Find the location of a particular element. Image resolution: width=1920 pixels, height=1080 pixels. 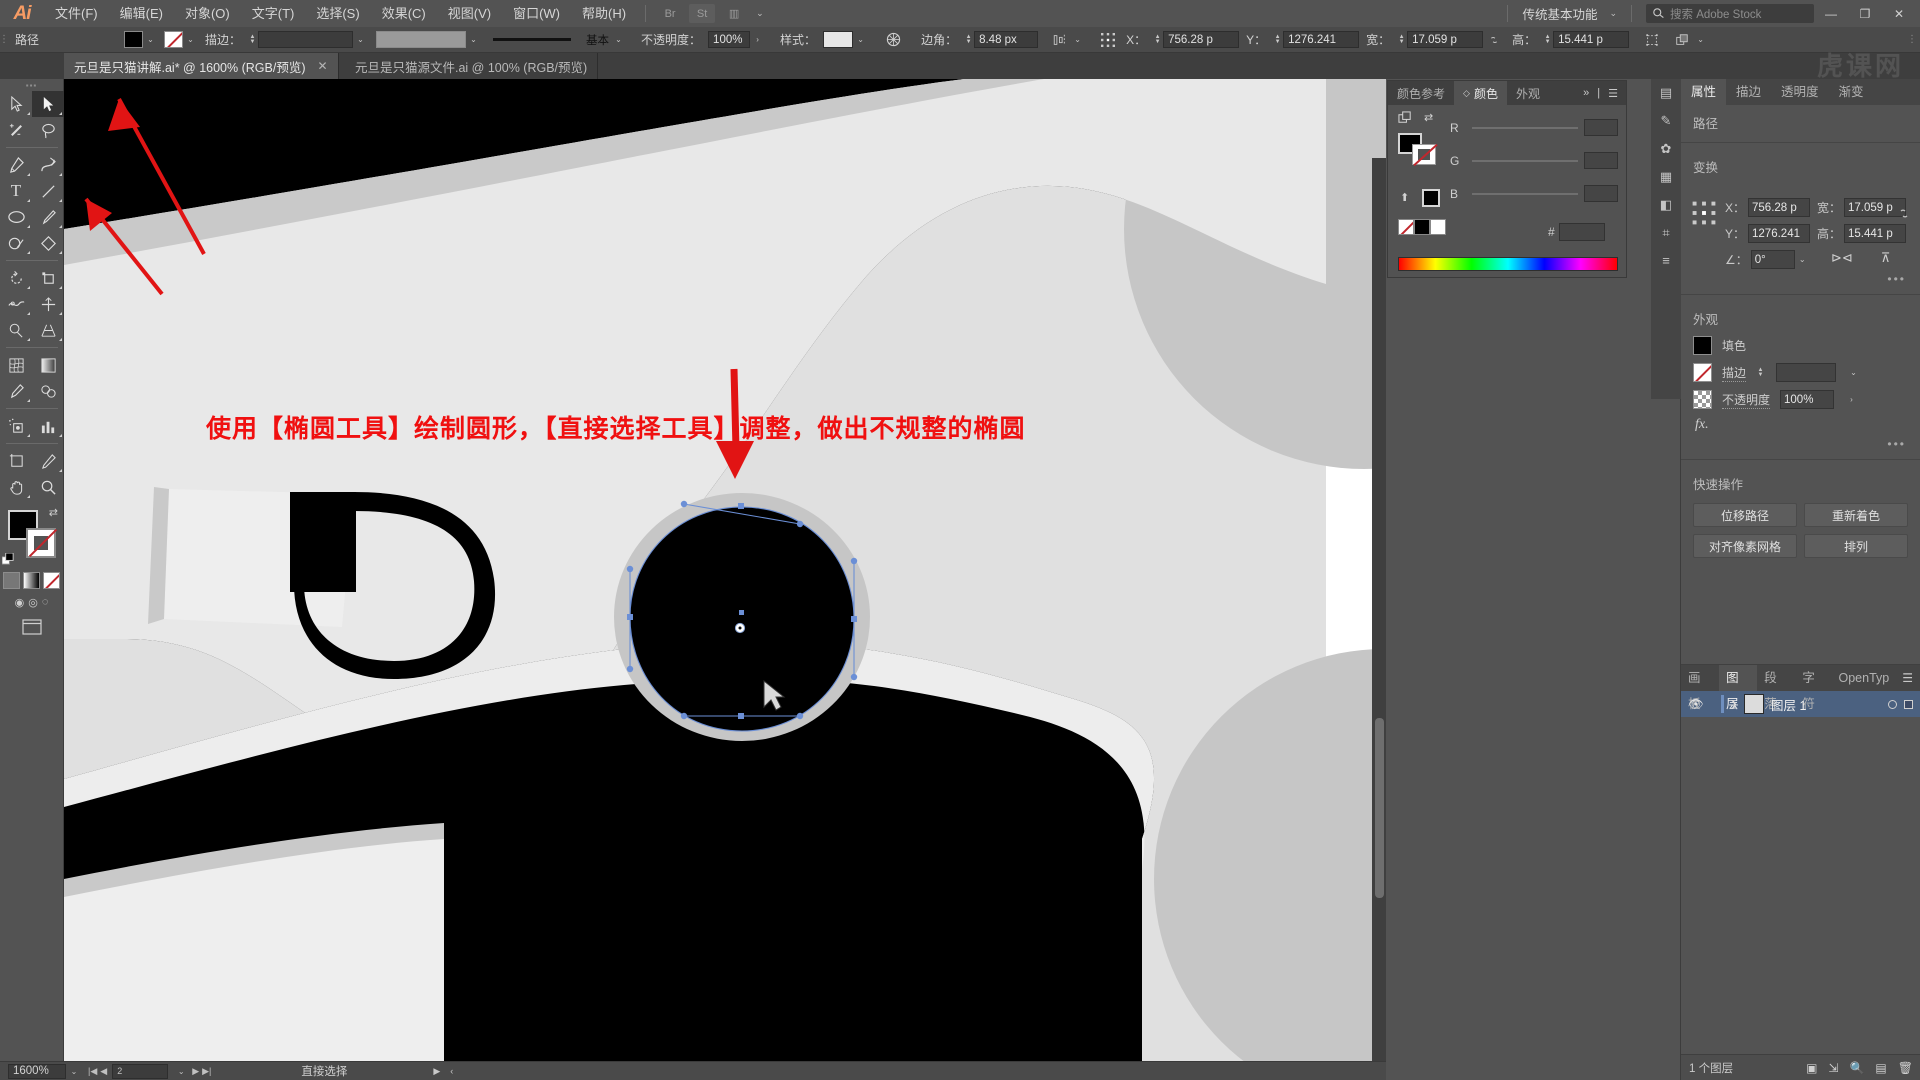

appearance-fill-swatch is located at coordinates (1702, 345).